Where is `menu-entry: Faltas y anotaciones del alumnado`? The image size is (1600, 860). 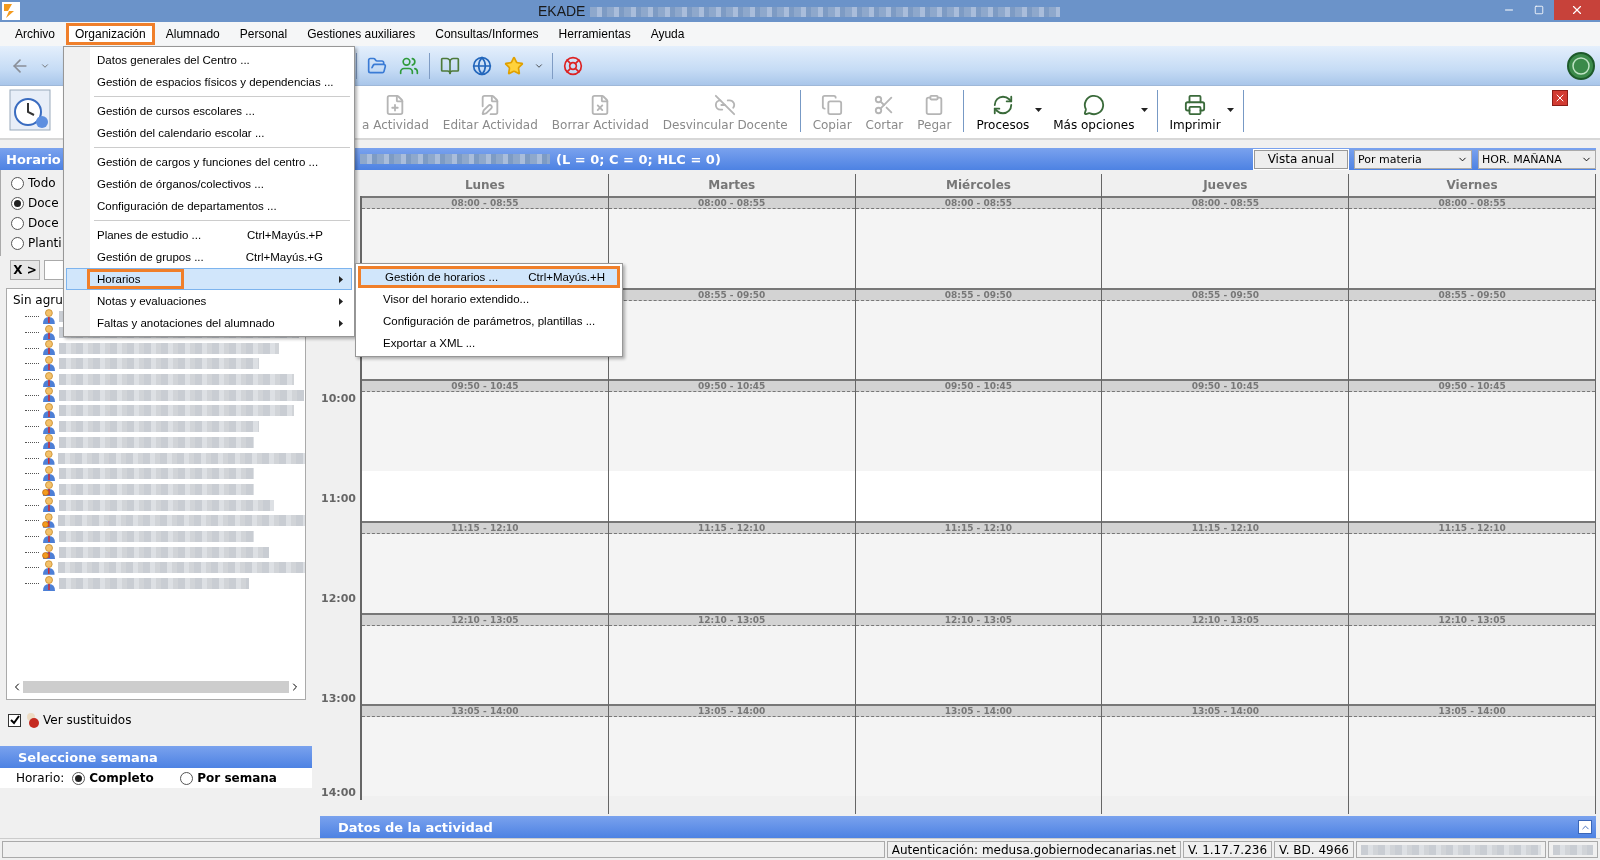
menu-entry: Faltas y anotaciones del alumnado is located at coordinates (209, 323).